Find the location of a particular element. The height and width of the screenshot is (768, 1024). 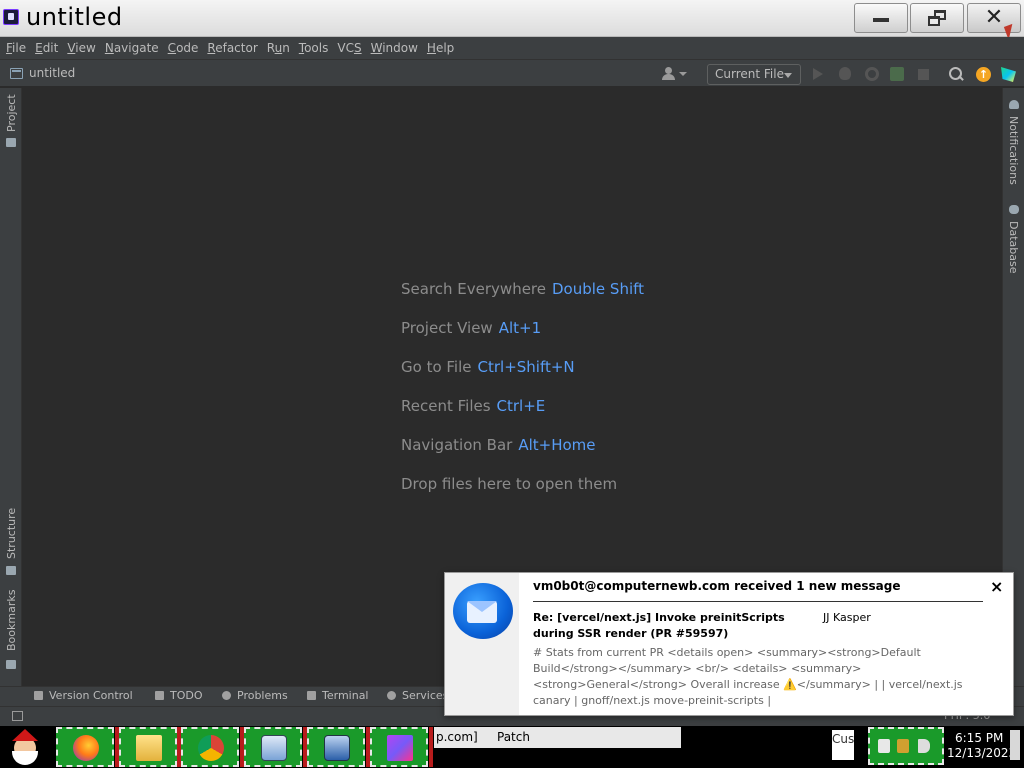

hint-label: Project View is located at coordinates (447, 328).